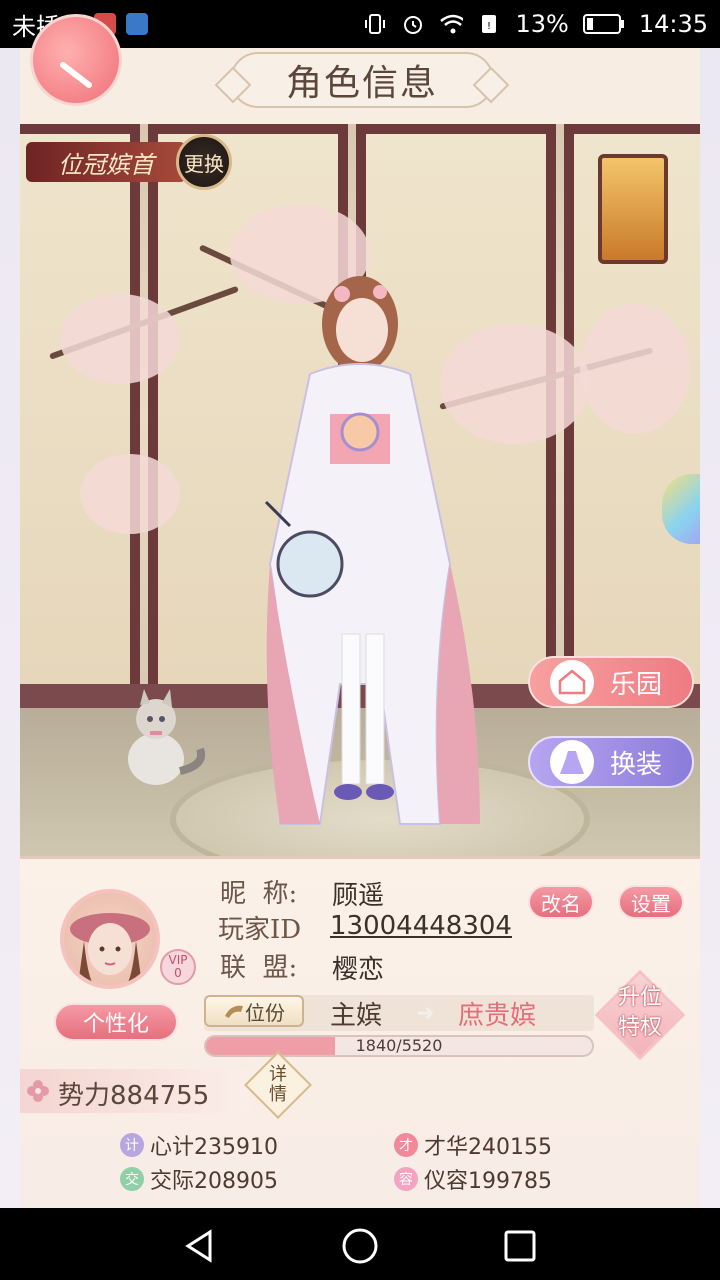  Describe the element at coordinates (633, 209) in the screenshot. I see `palace-lantern` at that location.